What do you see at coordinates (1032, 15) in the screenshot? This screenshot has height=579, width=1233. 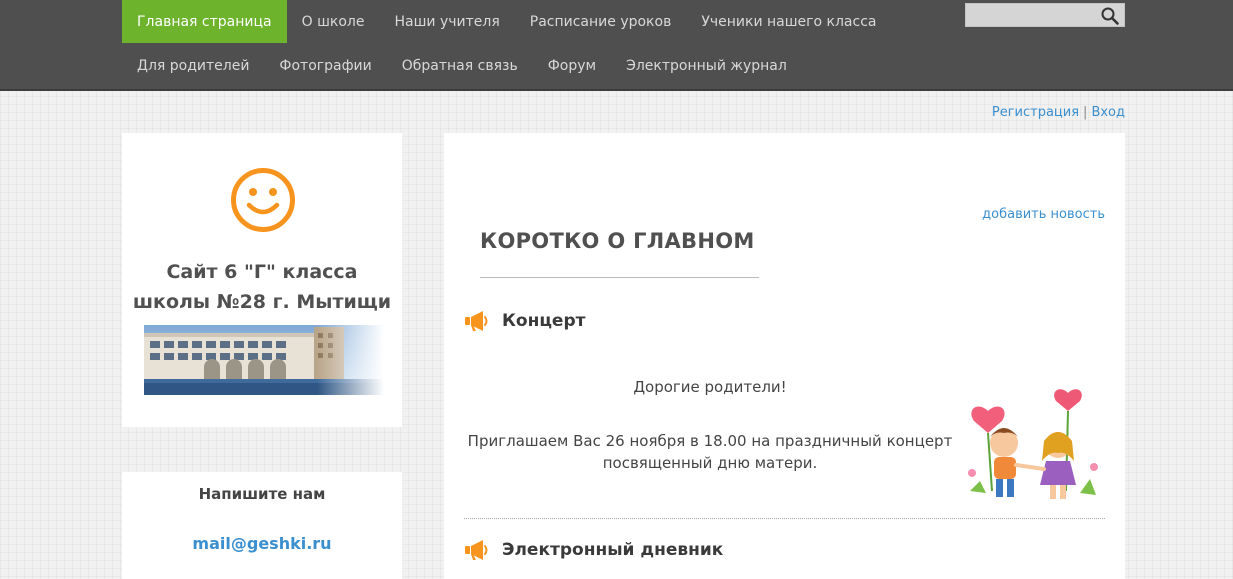 I see `search-input` at bounding box center [1032, 15].